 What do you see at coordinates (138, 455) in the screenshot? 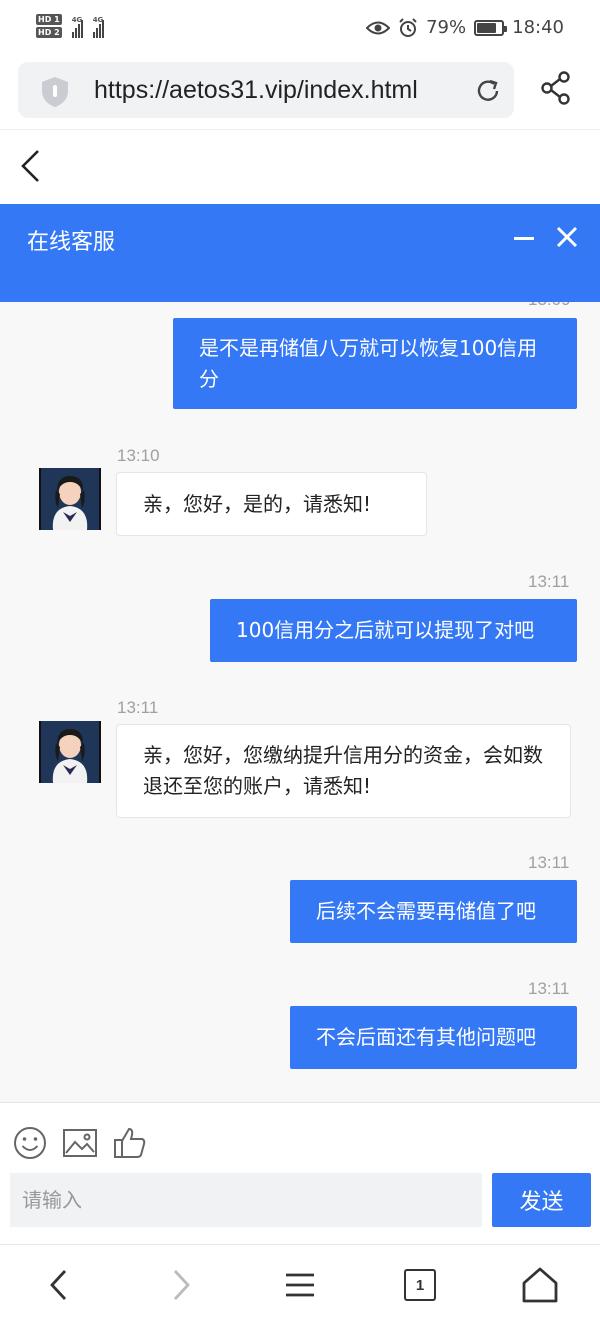
I see `message-timestamp: 13:10` at bounding box center [138, 455].